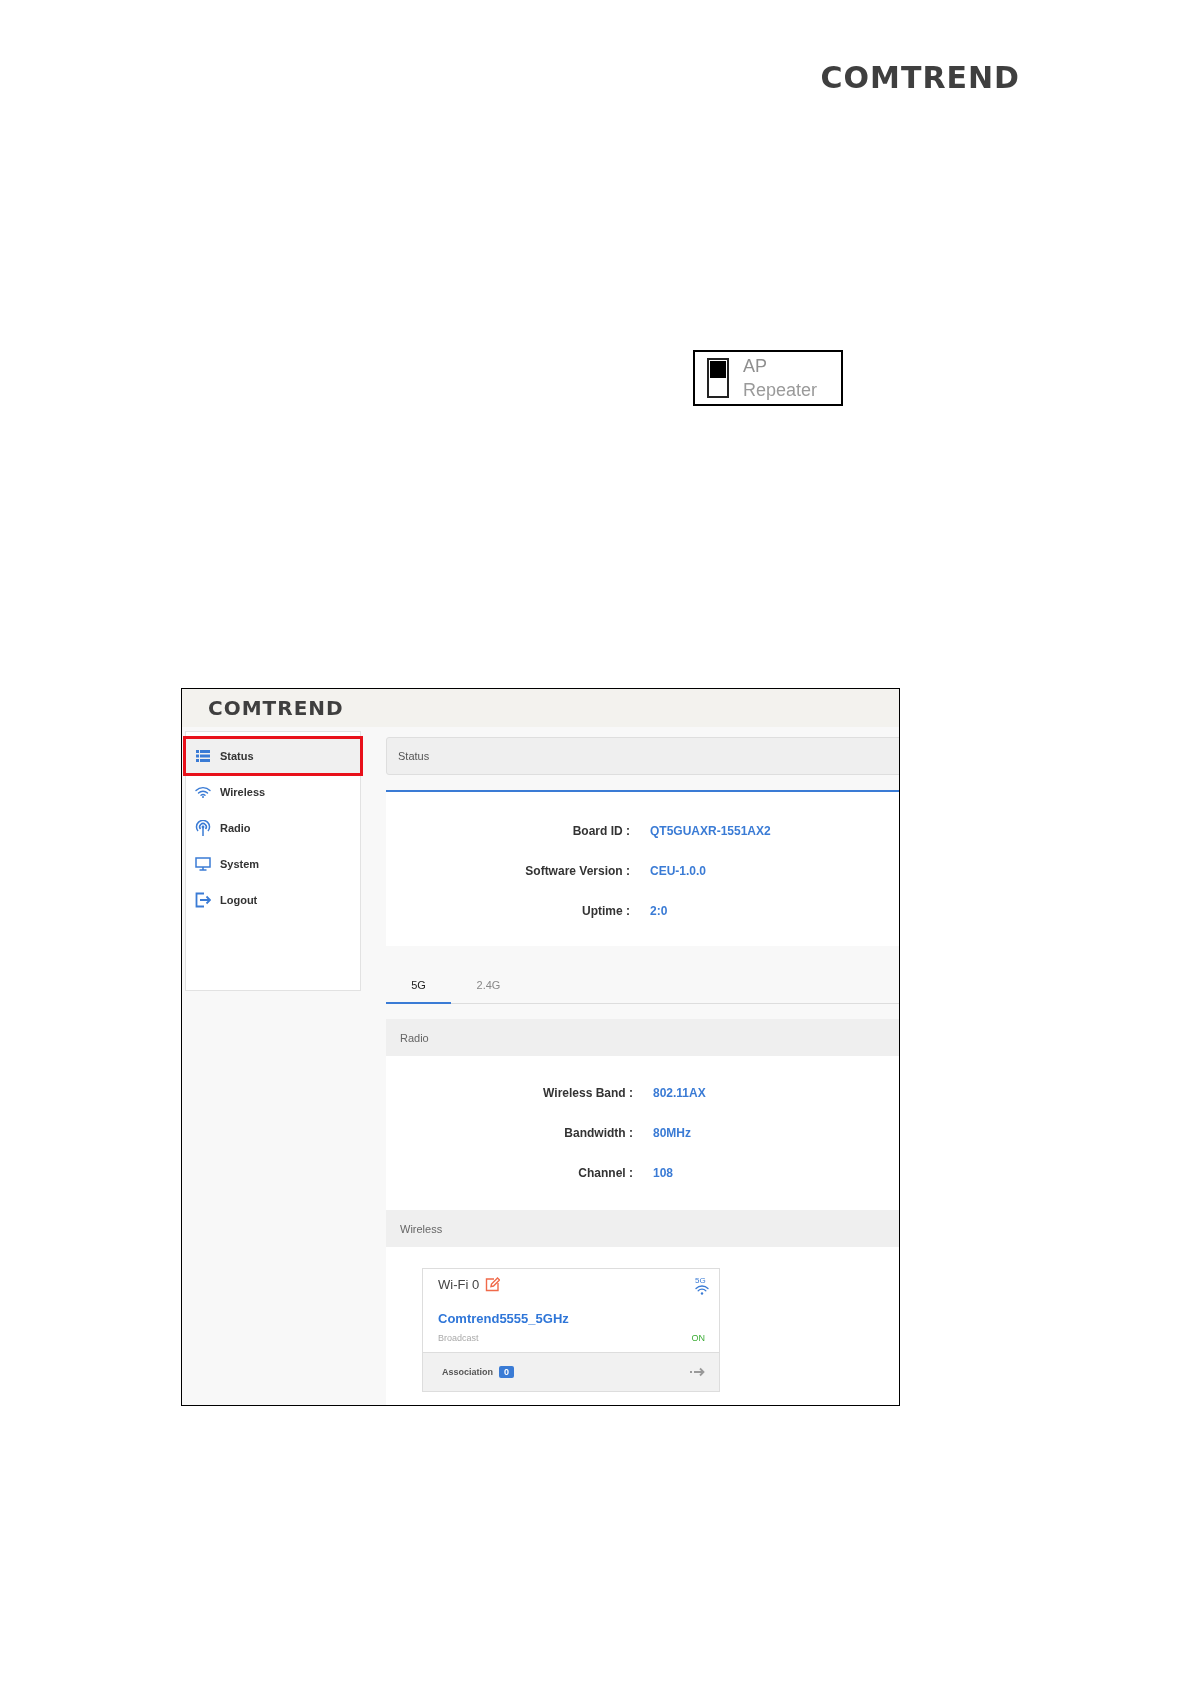 Image resolution: width=1192 pixels, height=1685 pixels. I want to click on field-value: 2:0, so click(659, 911).